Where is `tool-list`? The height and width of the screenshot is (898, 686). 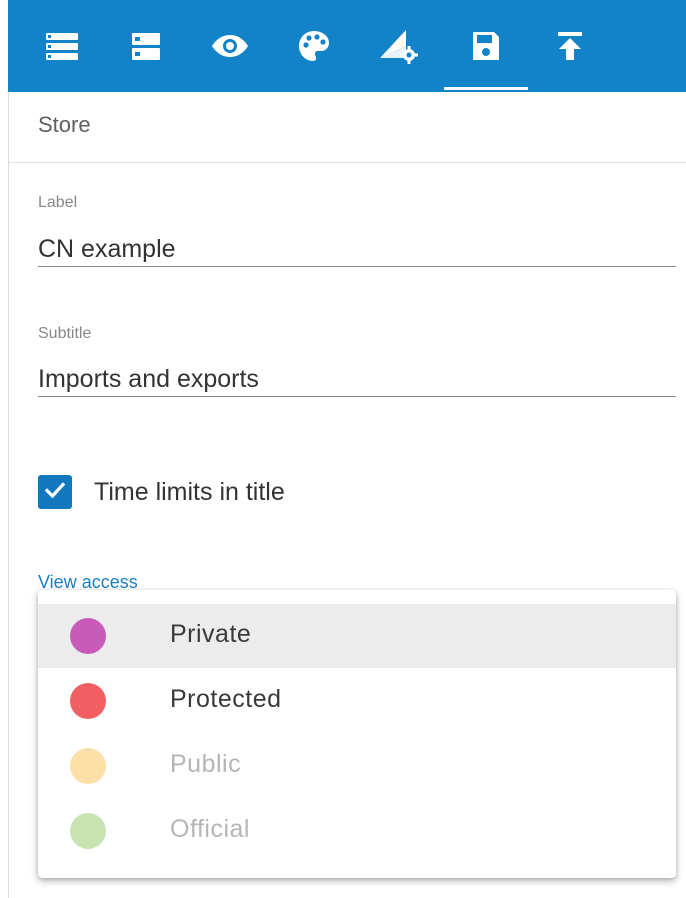 tool-list is located at coordinates (62, 46).